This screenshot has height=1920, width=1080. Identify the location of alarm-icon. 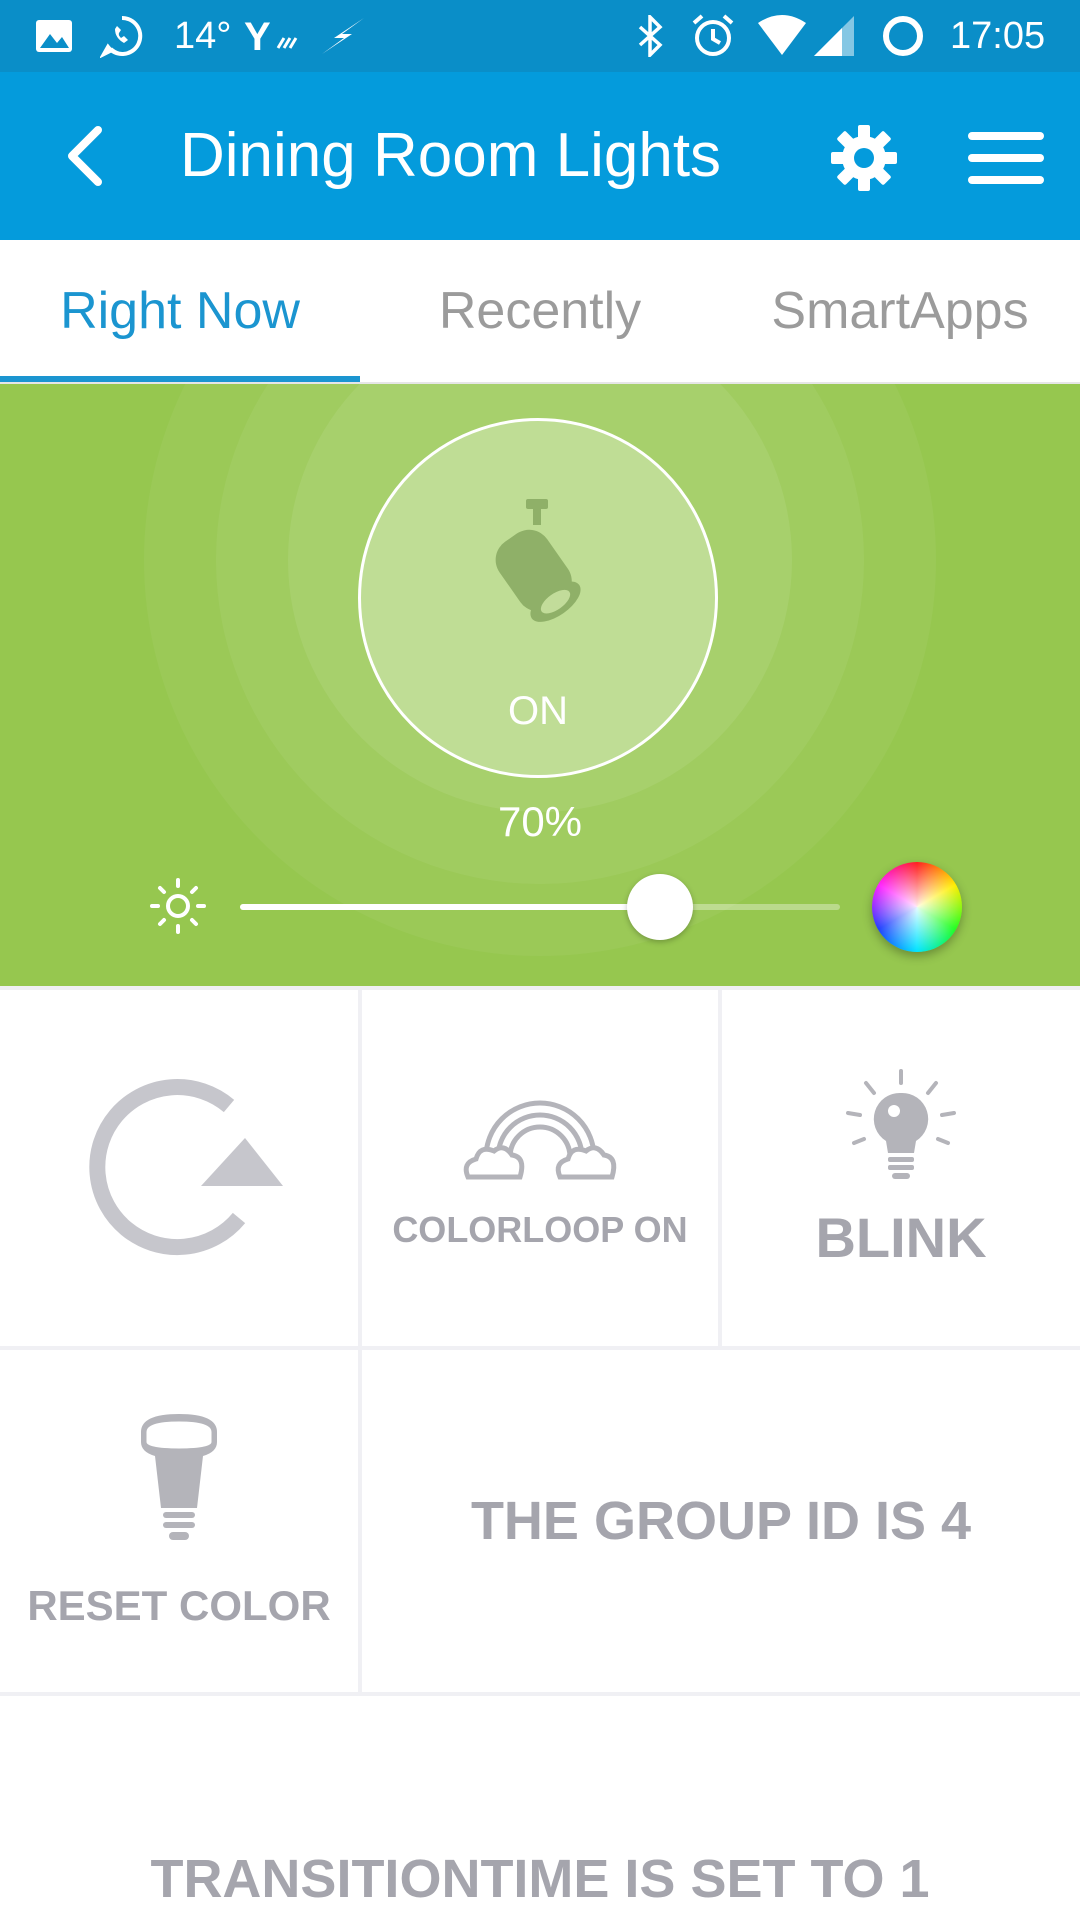
(713, 36).